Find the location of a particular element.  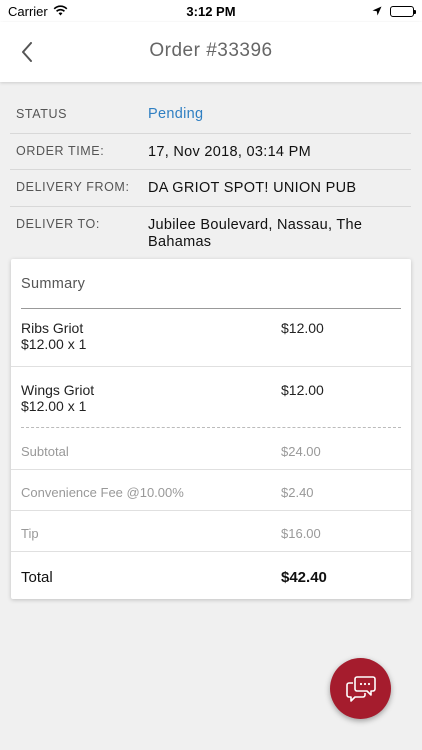

total-label: Total is located at coordinates (37, 577).